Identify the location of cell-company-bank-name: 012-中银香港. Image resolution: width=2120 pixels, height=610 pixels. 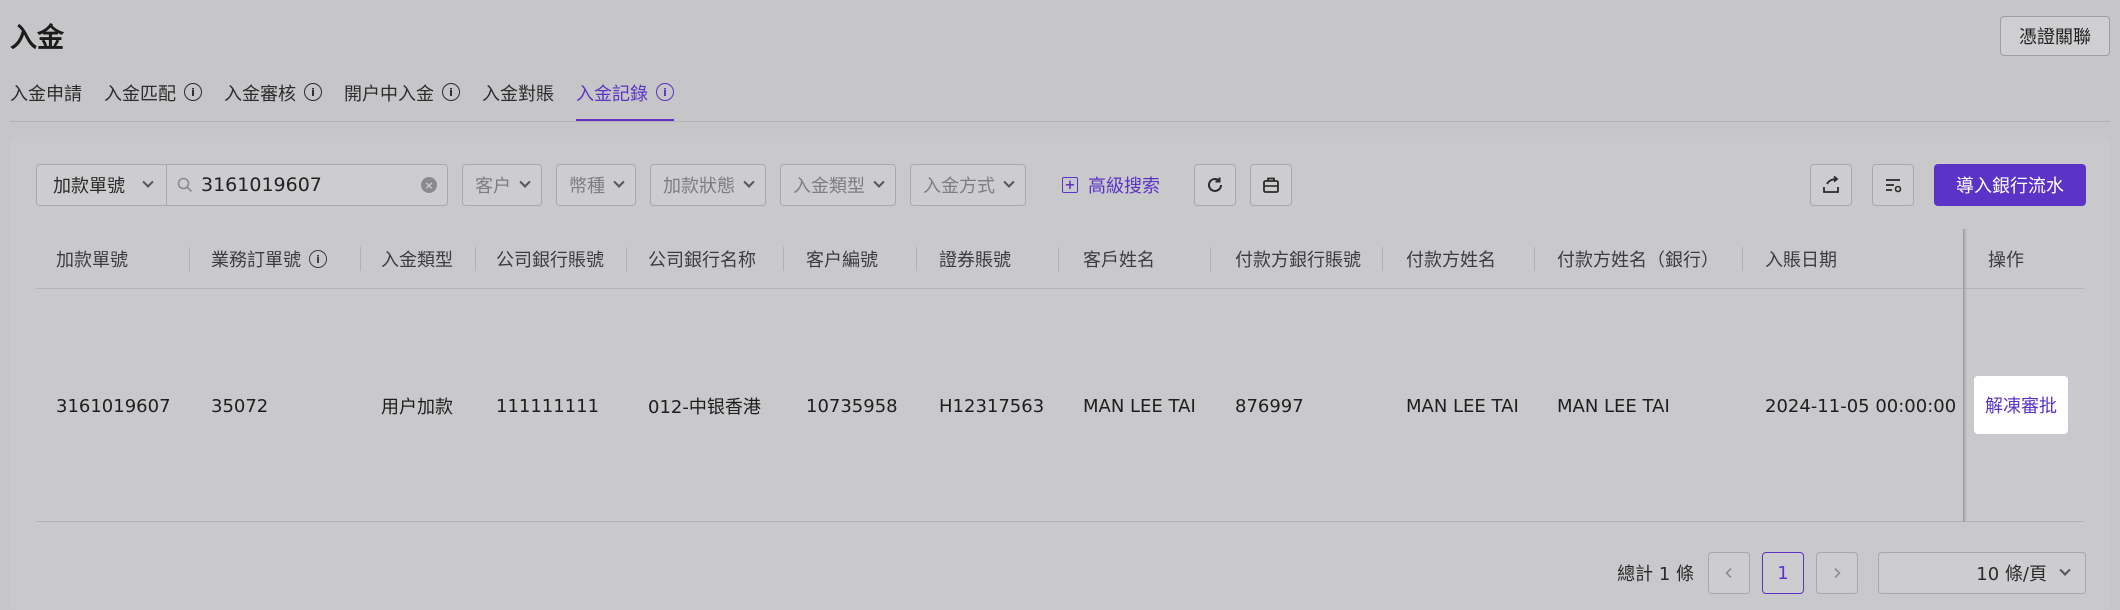
(704, 407).